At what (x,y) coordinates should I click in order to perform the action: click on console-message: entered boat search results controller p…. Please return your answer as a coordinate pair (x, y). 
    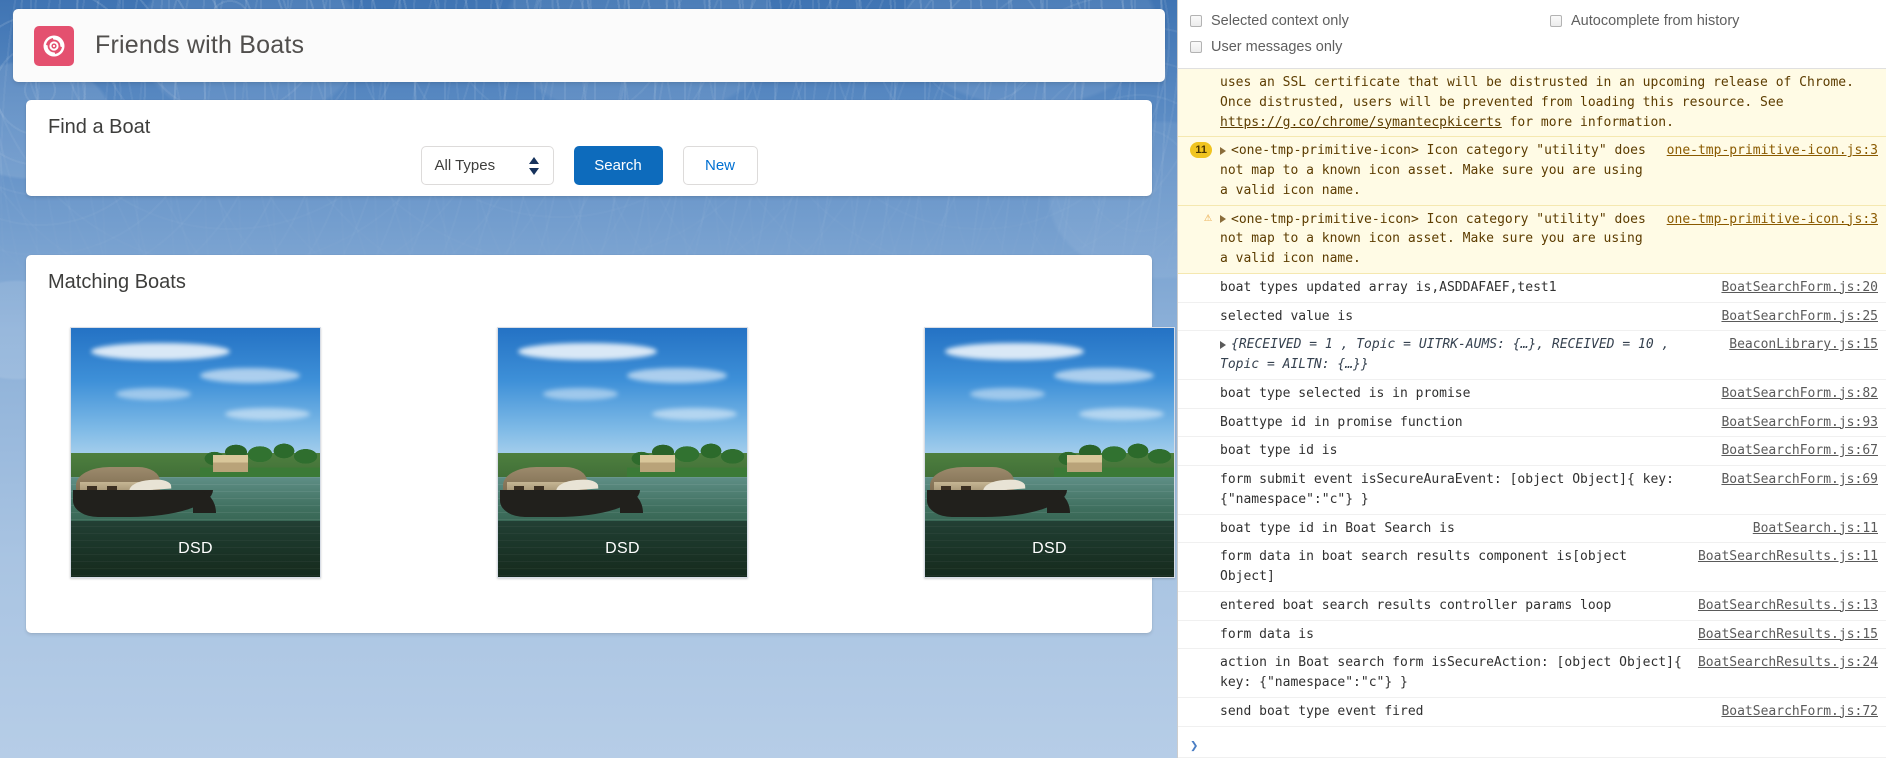
    Looking at the image, I should click on (1416, 605).